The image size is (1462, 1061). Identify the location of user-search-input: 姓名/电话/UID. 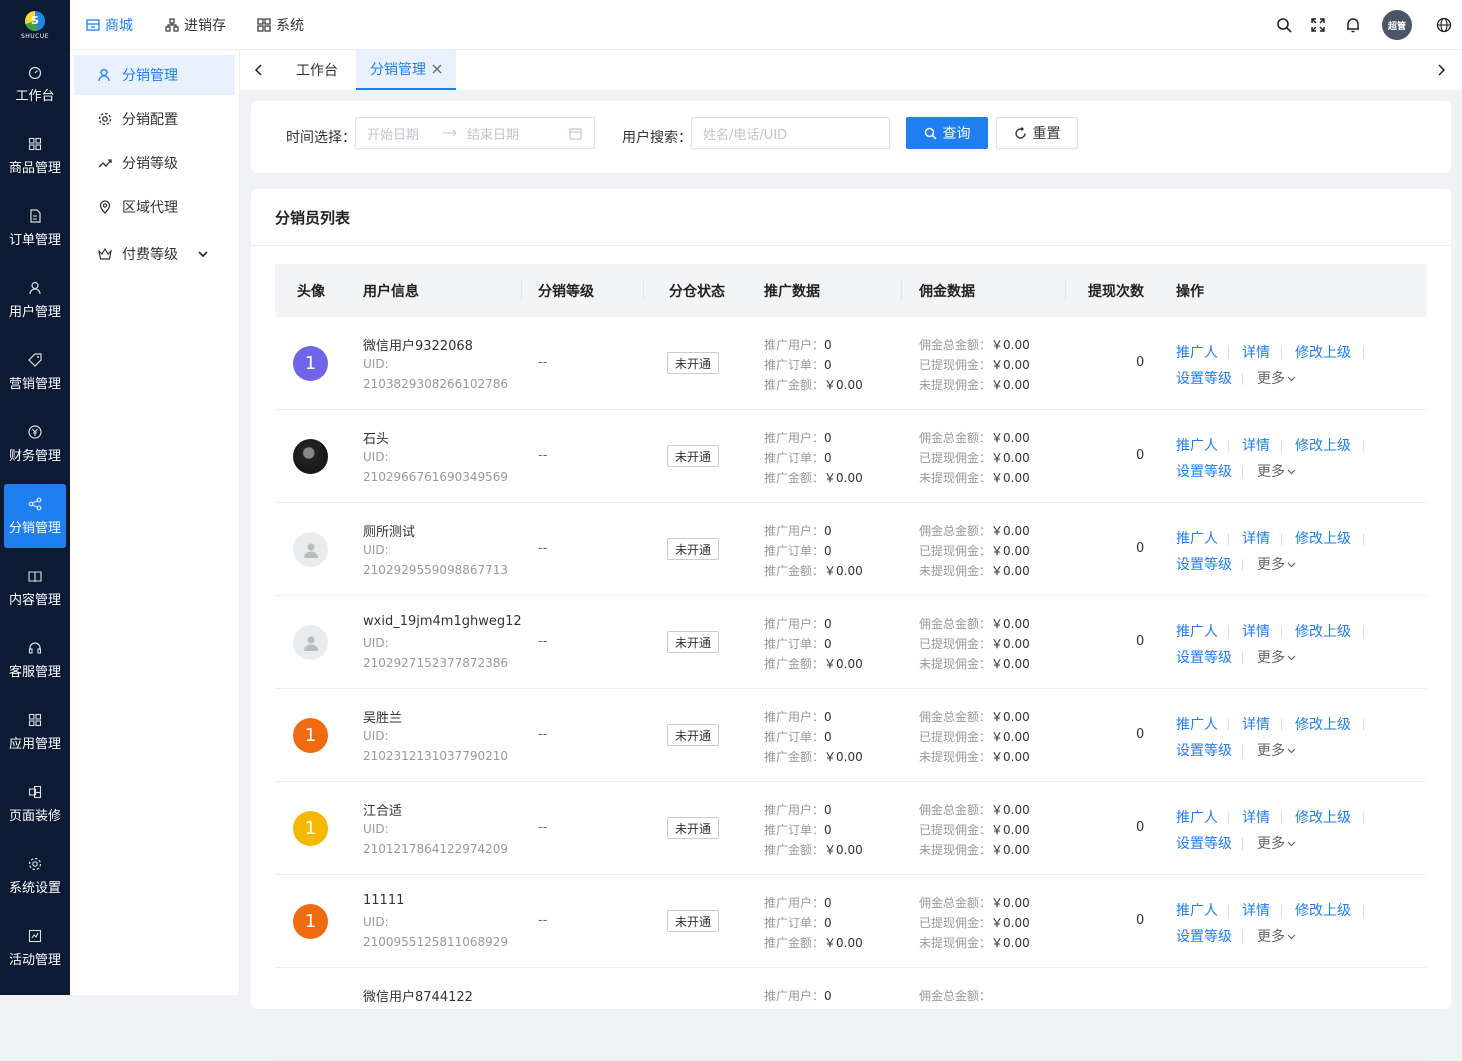
(790, 133).